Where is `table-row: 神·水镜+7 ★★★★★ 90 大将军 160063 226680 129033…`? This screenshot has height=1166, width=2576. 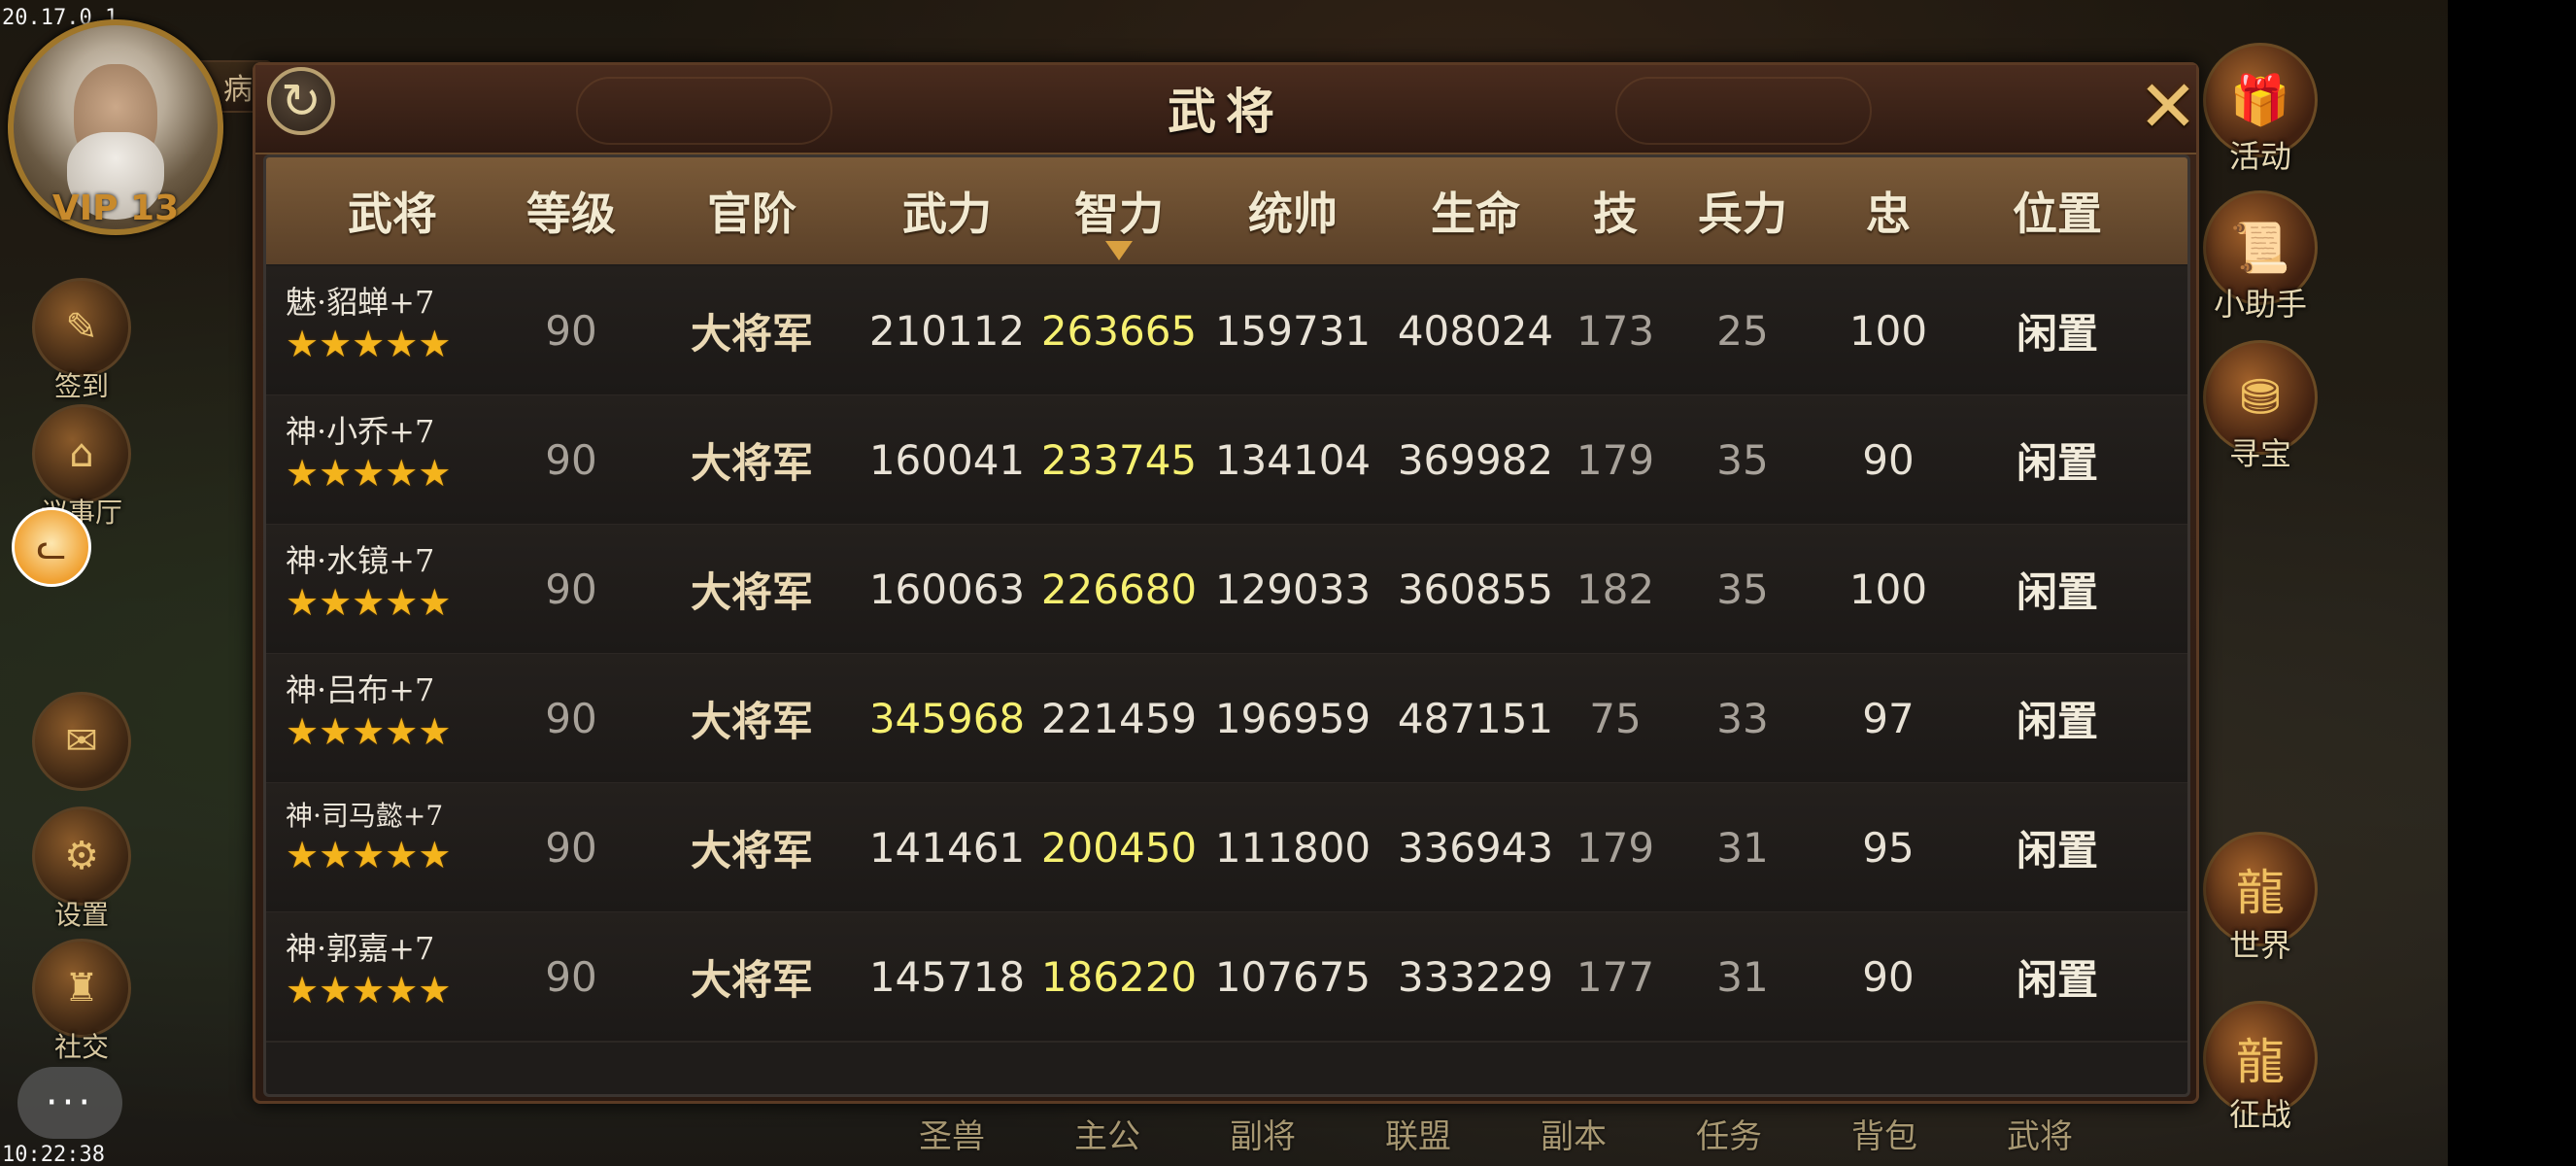 table-row: 神·水镜+7 ★★★★★ 90 大将军 160063 226680 129033… is located at coordinates (1226, 590).